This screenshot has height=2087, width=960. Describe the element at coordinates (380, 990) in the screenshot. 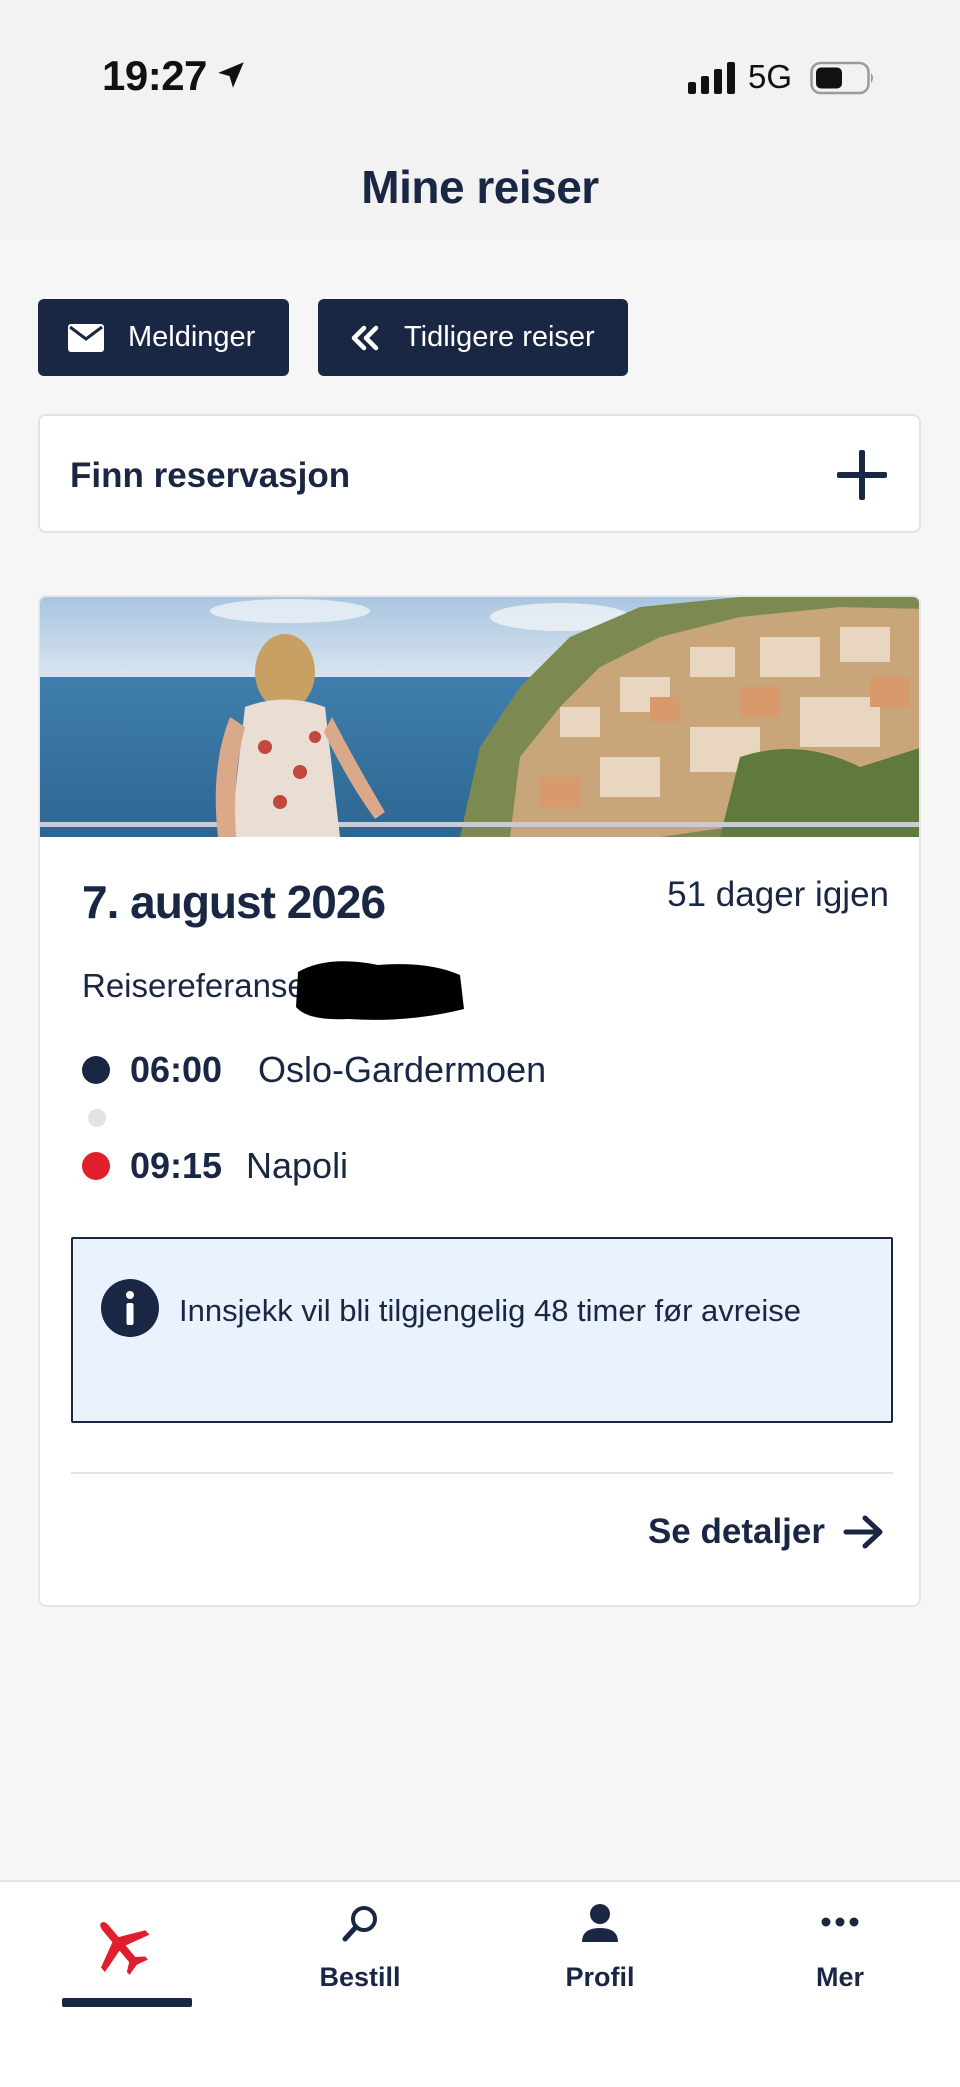

I see `redaction-mark` at that location.